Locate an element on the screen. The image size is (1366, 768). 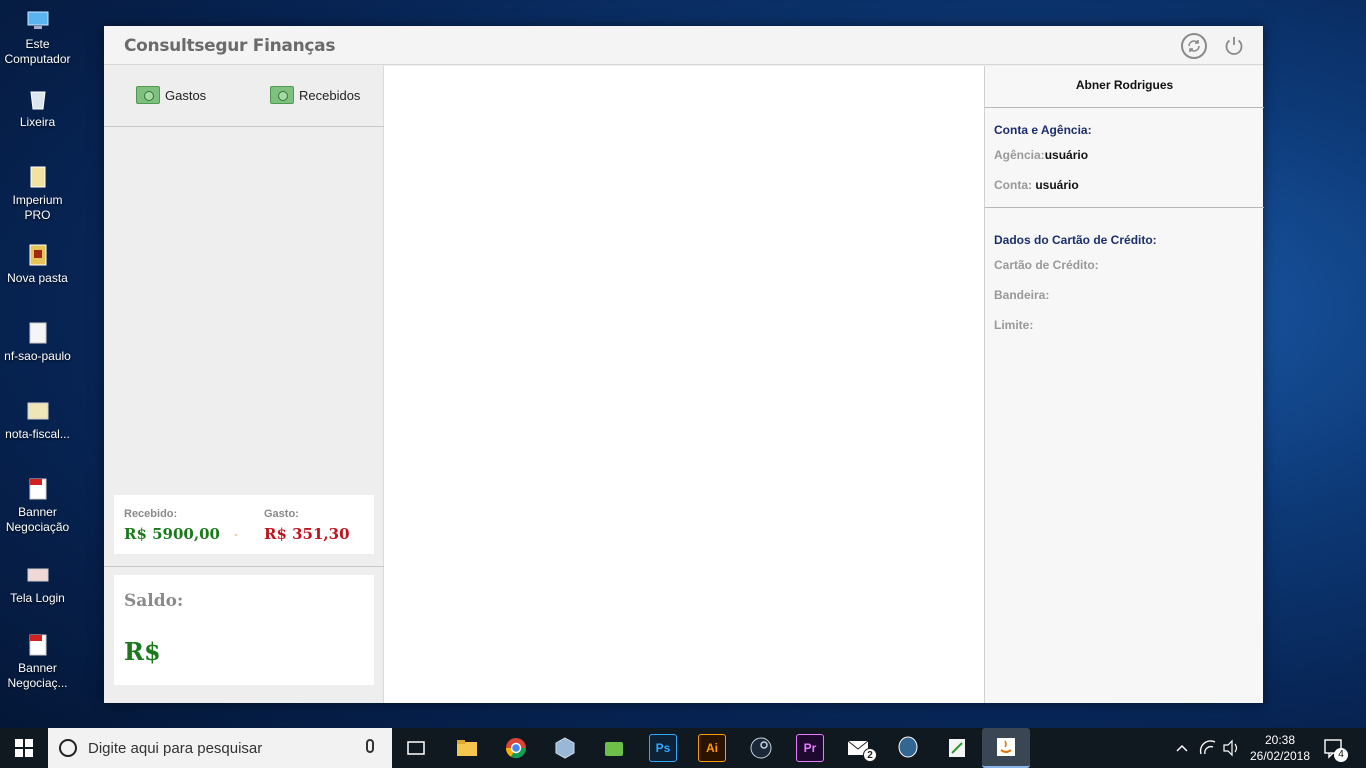
desktop-icon-imperium: Imperium PRO is located at coordinates (37, 193).